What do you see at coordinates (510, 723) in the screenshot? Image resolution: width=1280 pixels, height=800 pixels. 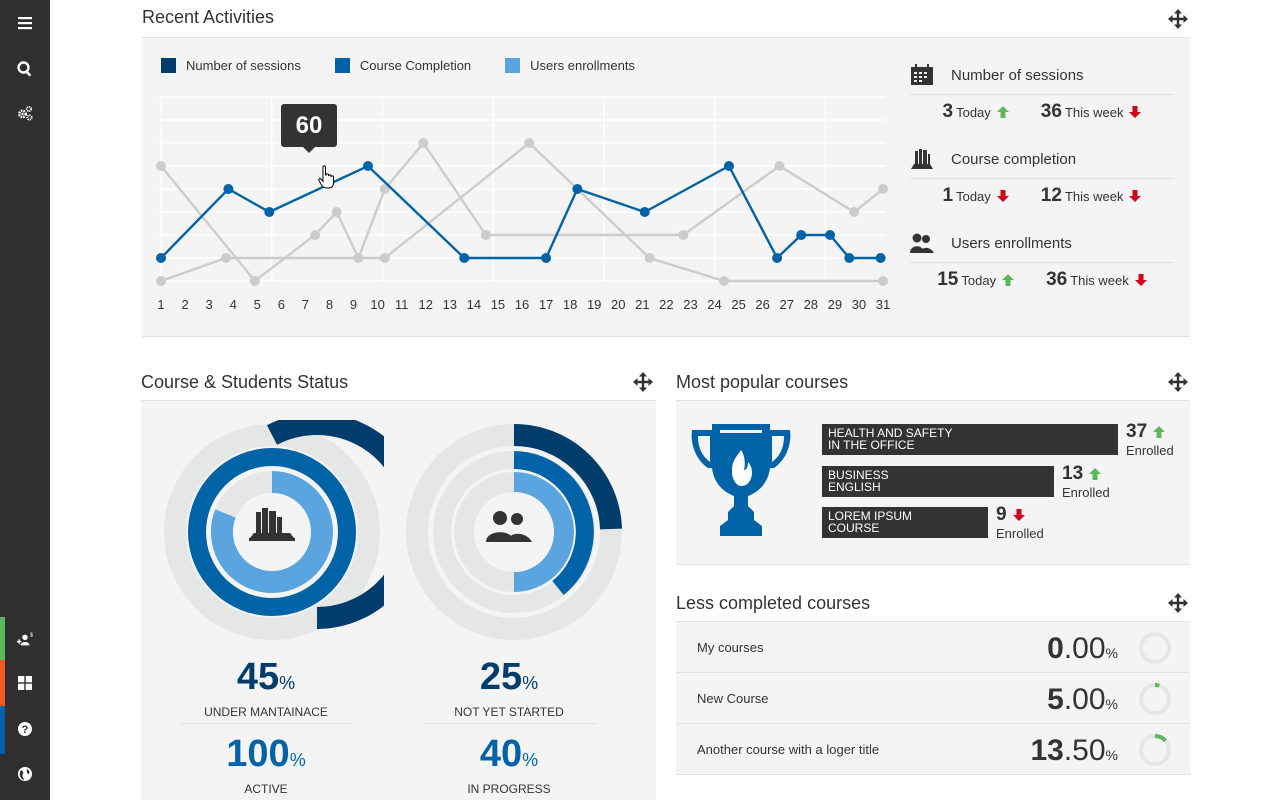 I see `stat-divider` at bounding box center [510, 723].